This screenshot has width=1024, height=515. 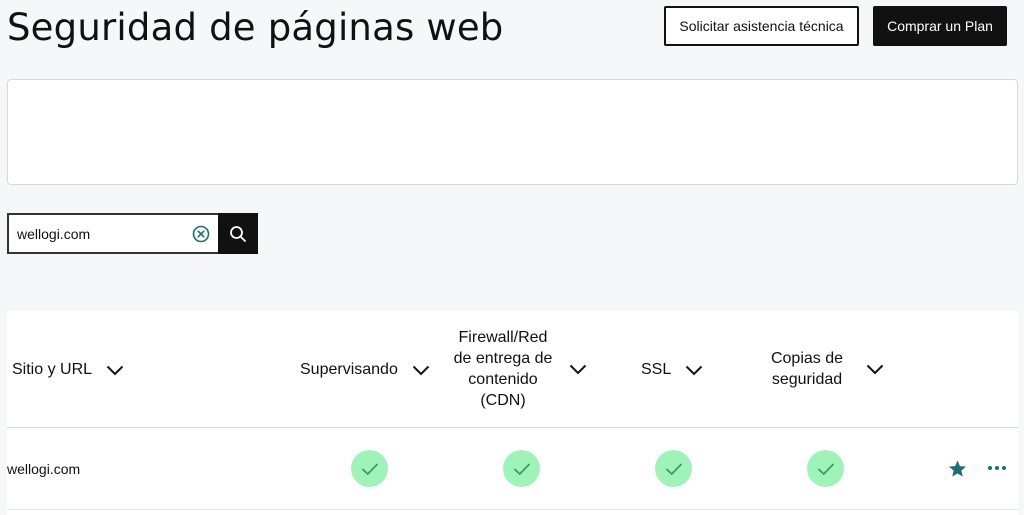 What do you see at coordinates (201, 234) in the screenshot?
I see `clear-circle-icon` at bounding box center [201, 234].